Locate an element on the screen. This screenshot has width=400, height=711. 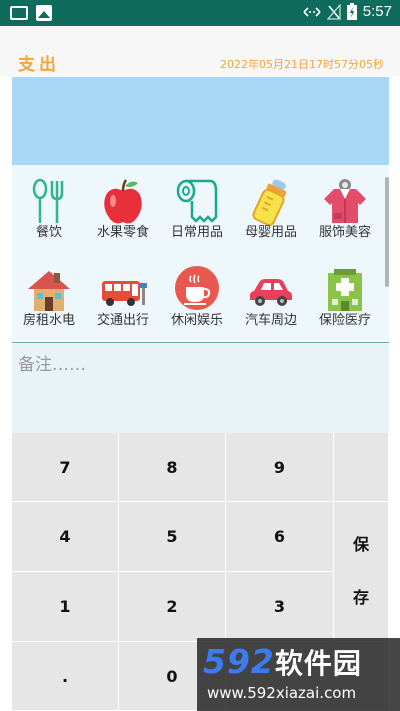
watermark-logo: 592软件园 is located at coordinates (282, 662).